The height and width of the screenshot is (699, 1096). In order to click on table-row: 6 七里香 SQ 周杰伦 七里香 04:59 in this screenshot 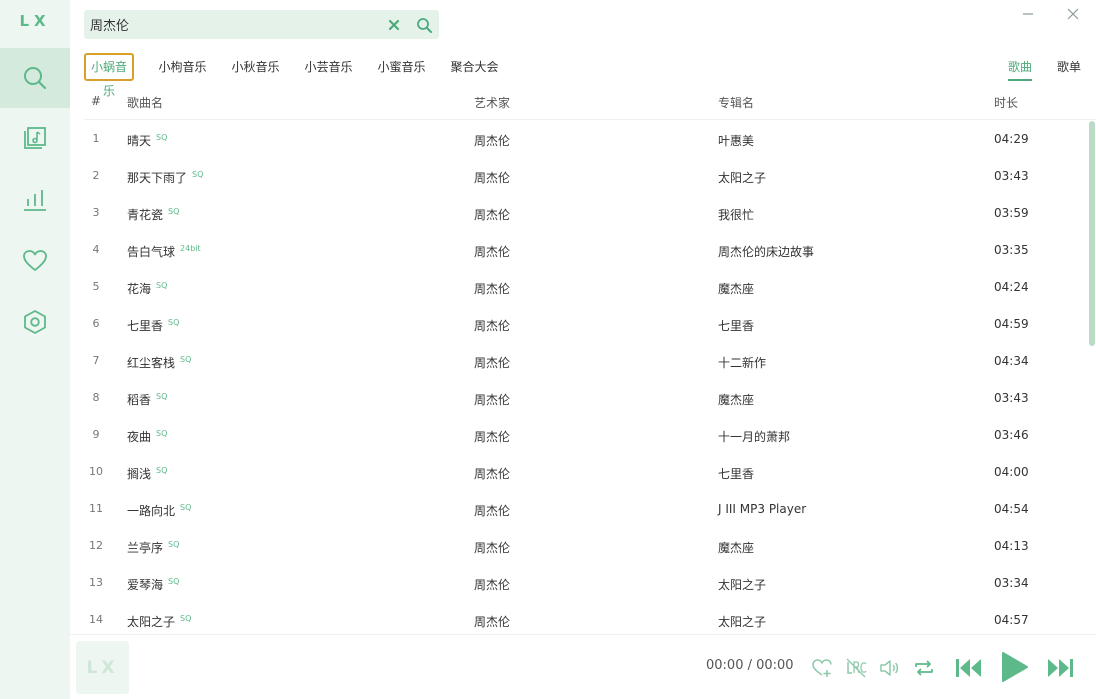, I will do `click(586, 324)`.